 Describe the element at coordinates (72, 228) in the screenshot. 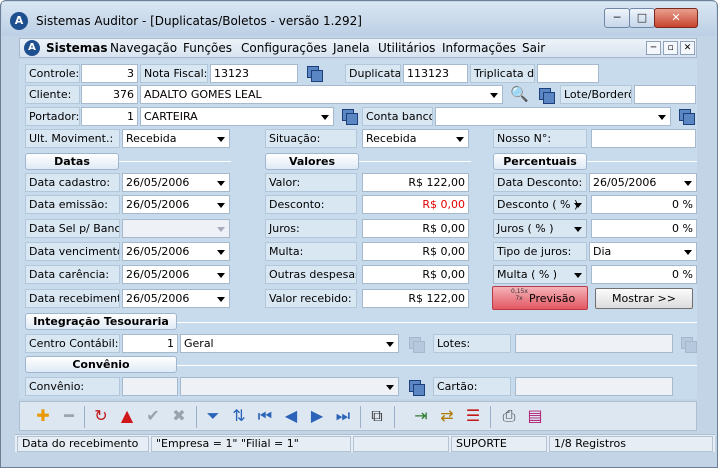

I see `data-sel-banco-label: Data Sel p/ Banco:` at that location.